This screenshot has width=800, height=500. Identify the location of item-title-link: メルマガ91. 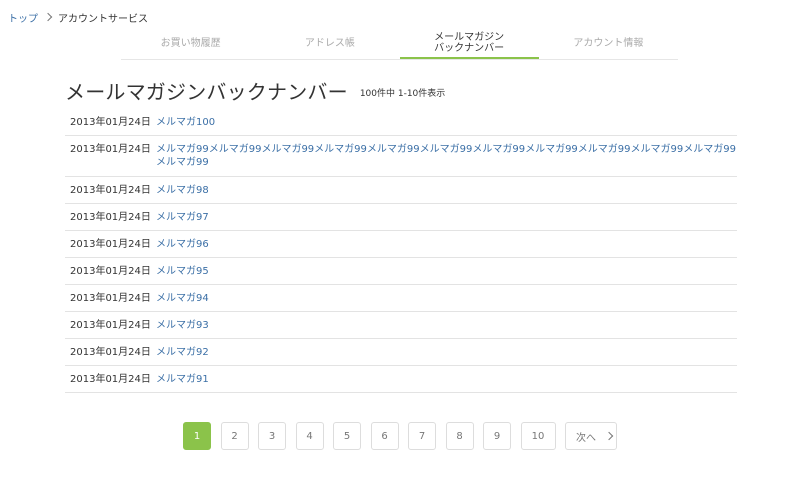
(446, 379).